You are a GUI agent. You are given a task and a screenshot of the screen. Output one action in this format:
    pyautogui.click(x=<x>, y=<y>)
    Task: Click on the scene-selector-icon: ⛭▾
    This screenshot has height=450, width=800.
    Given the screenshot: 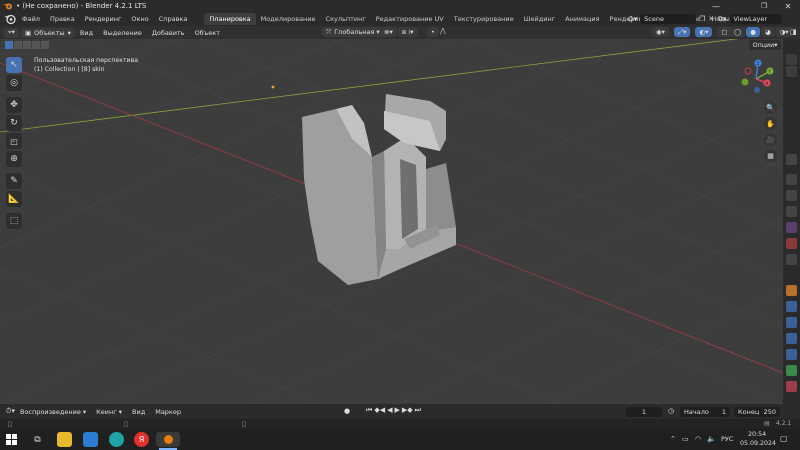 What is the action you would take?
    pyautogui.click(x=632, y=19)
    